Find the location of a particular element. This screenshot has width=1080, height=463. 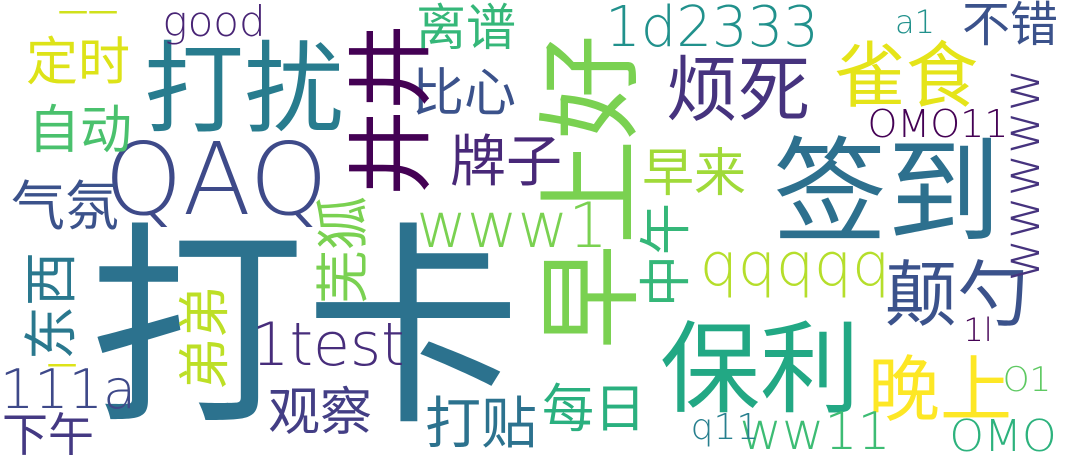

word: 早上好 is located at coordinates (591, 192).